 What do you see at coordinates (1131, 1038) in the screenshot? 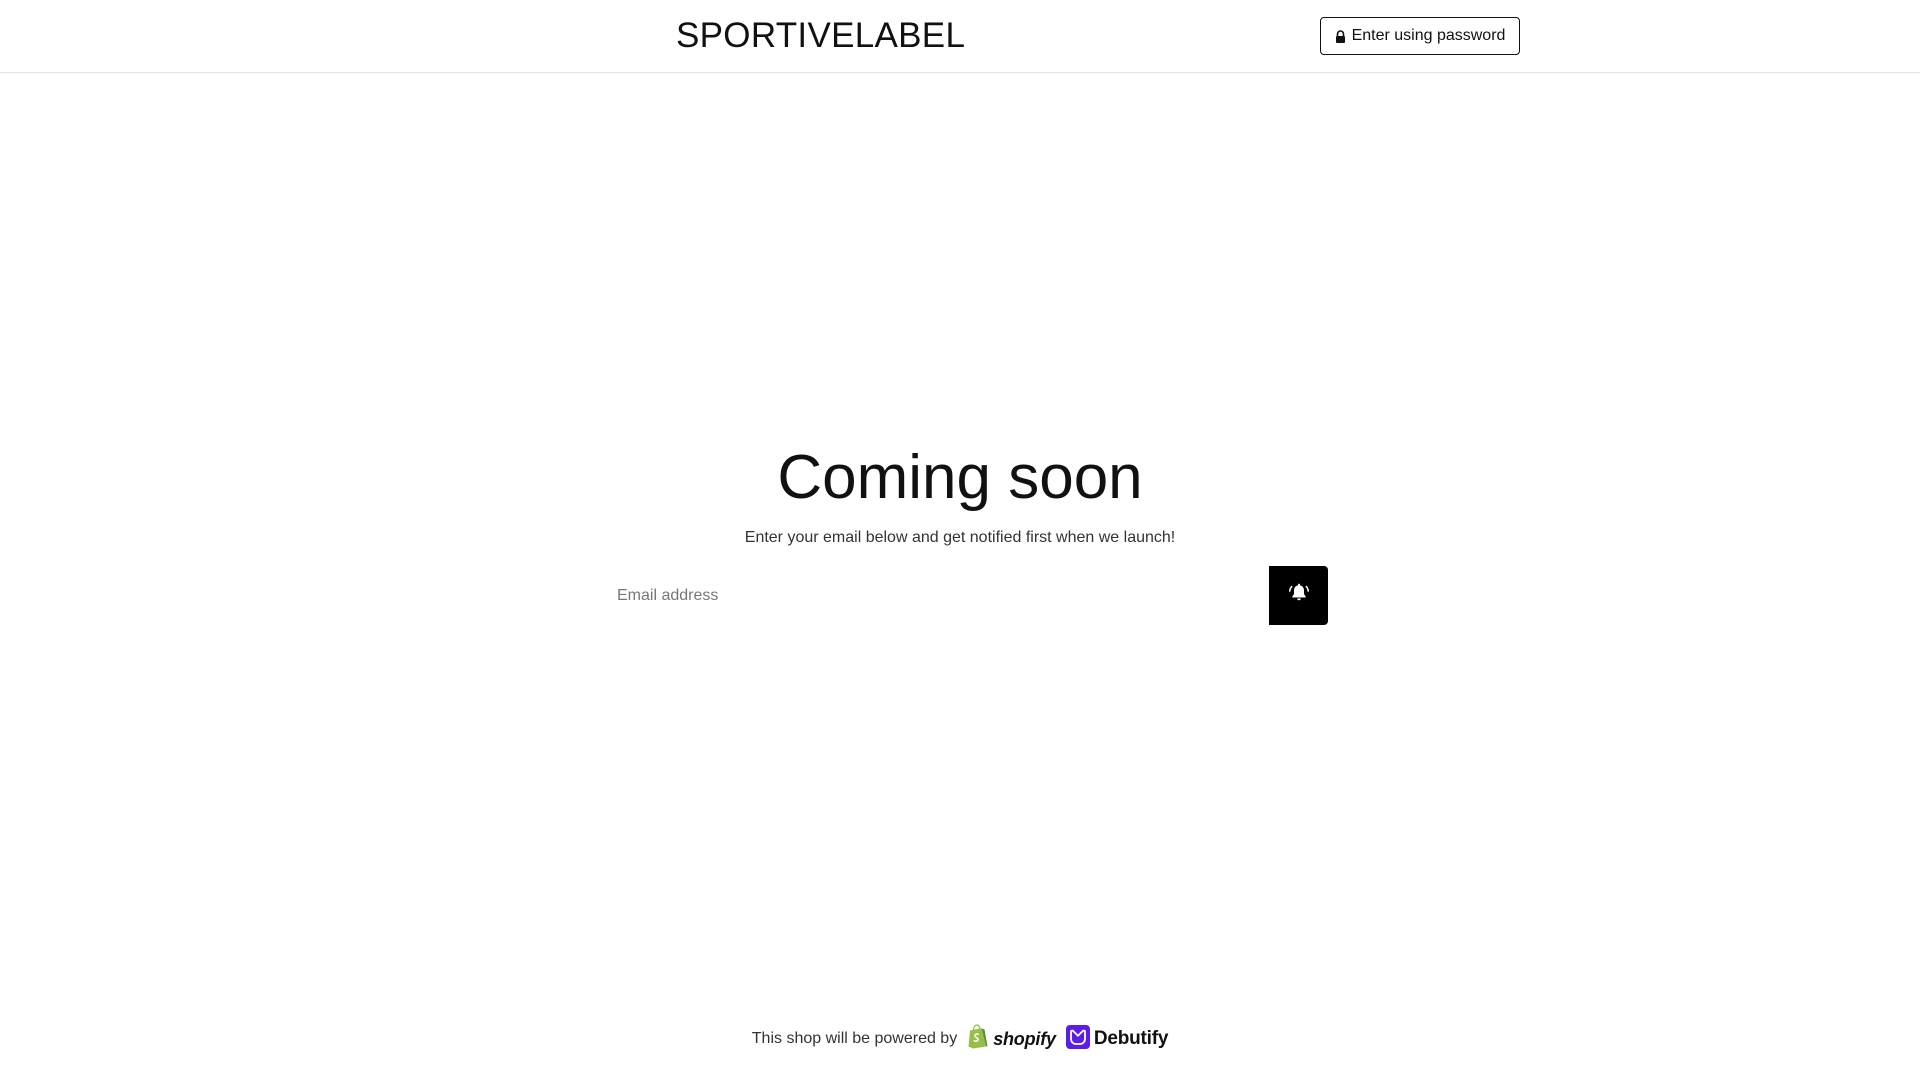
I see `debutify-wordmark: Debutify` at bounding box center [1131, 1038].